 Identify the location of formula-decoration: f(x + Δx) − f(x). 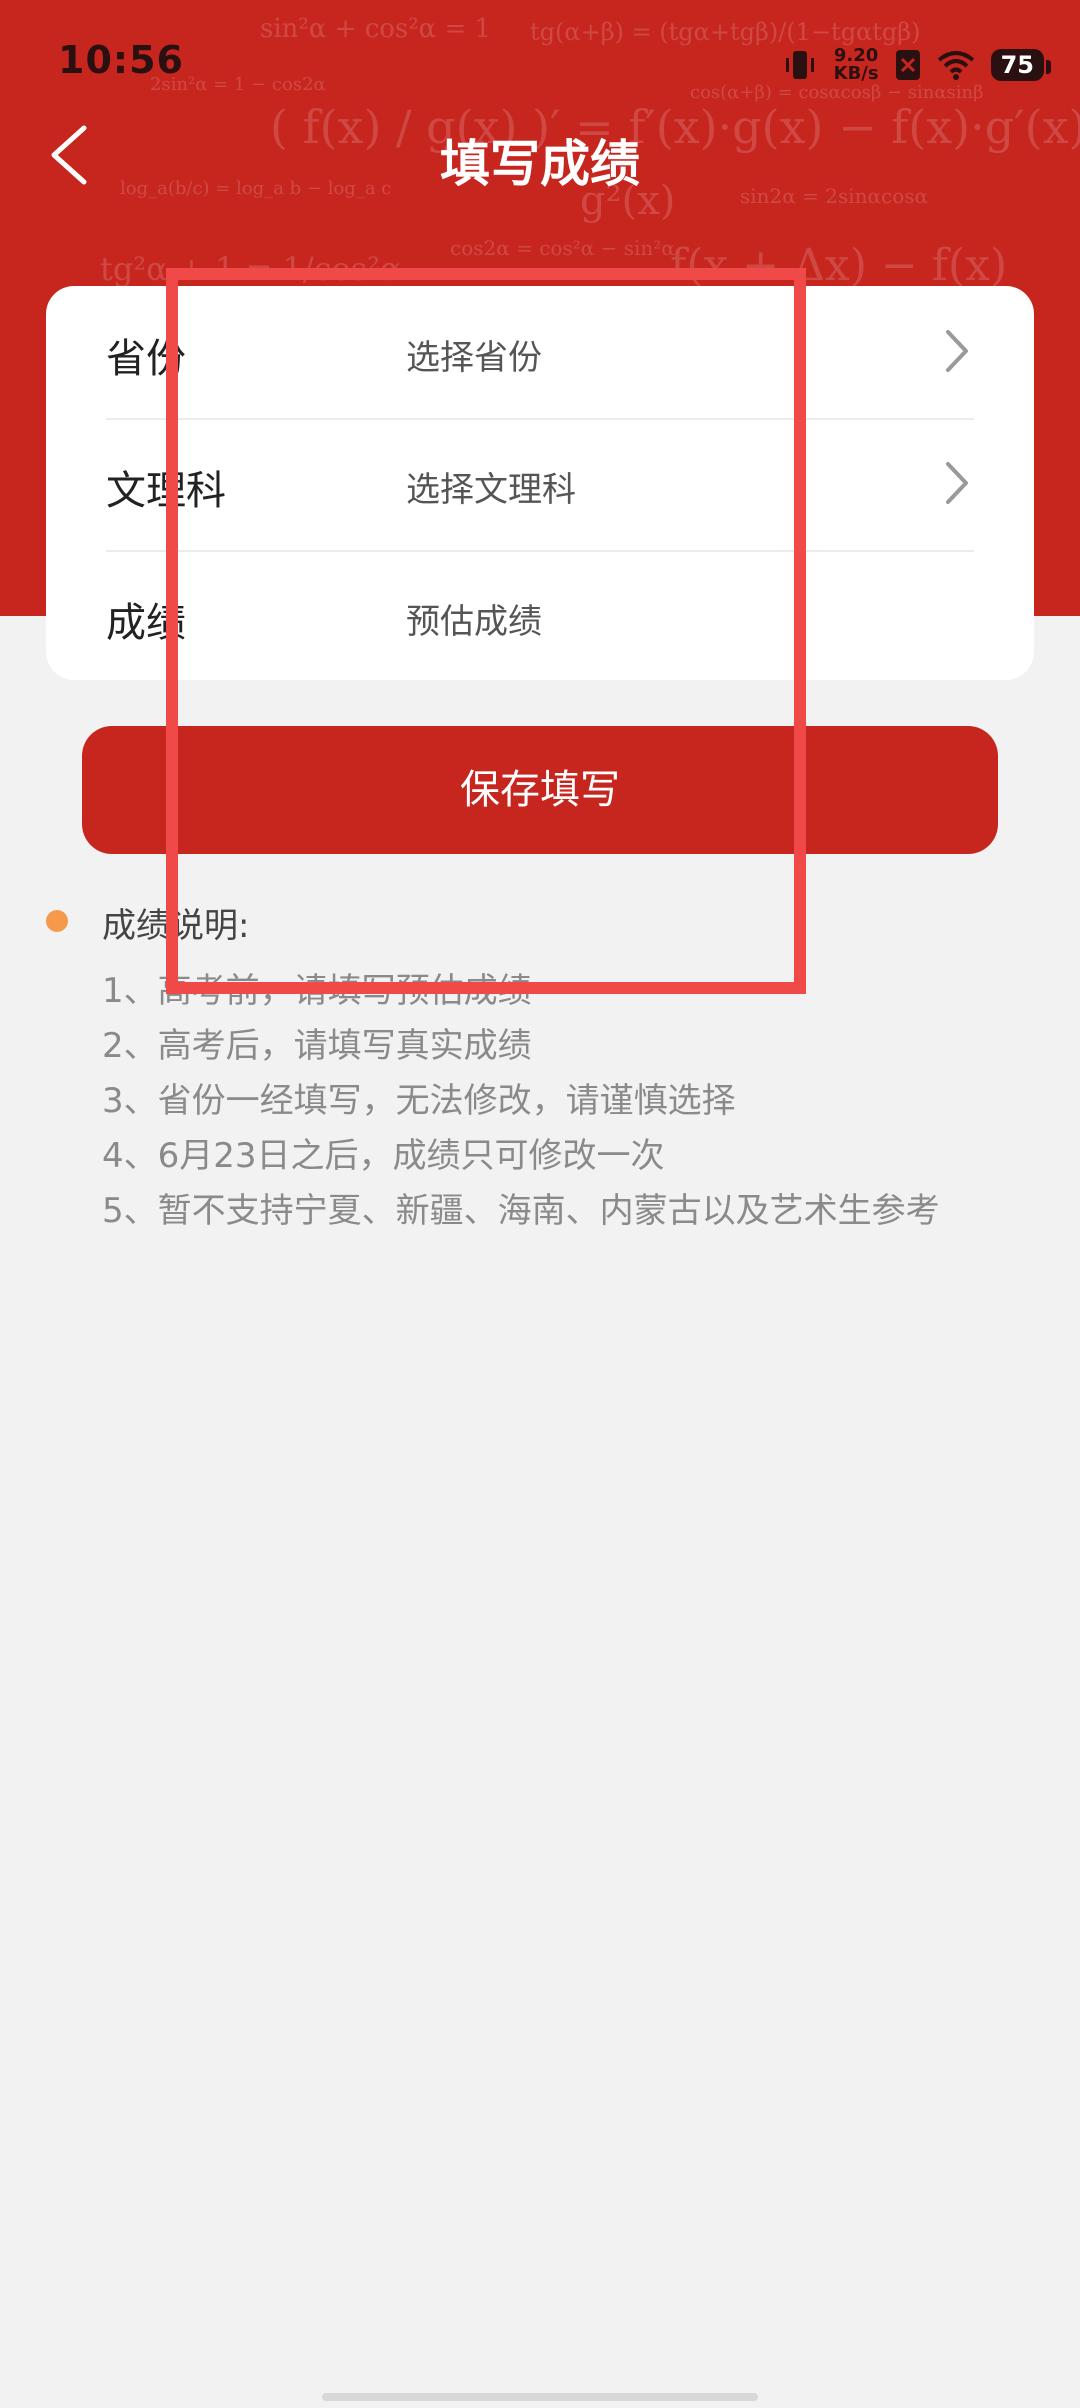
(839, 265).